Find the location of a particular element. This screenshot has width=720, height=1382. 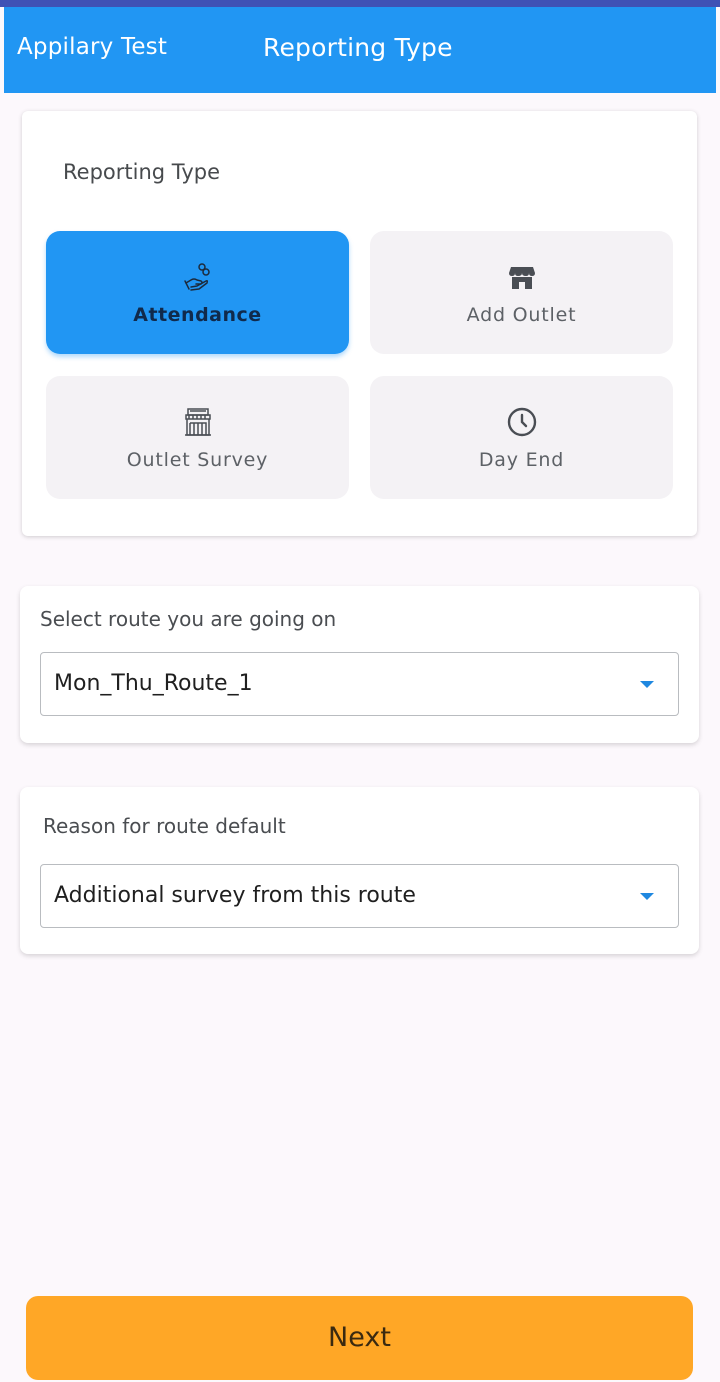

hand-coins-icon is located at coordinates (196, 277).